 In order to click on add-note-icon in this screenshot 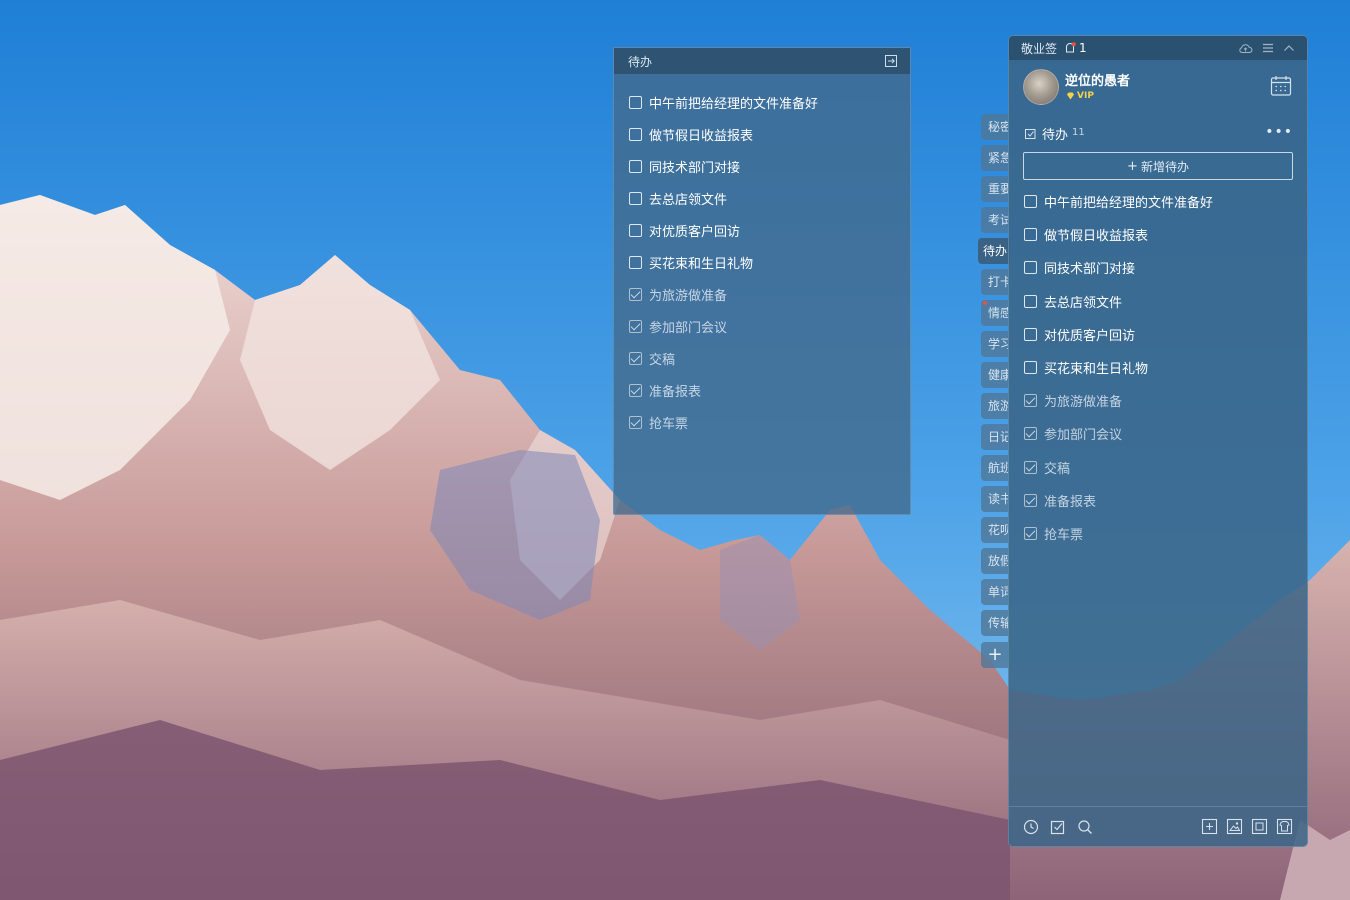, I will do `click(1209, 826)`.